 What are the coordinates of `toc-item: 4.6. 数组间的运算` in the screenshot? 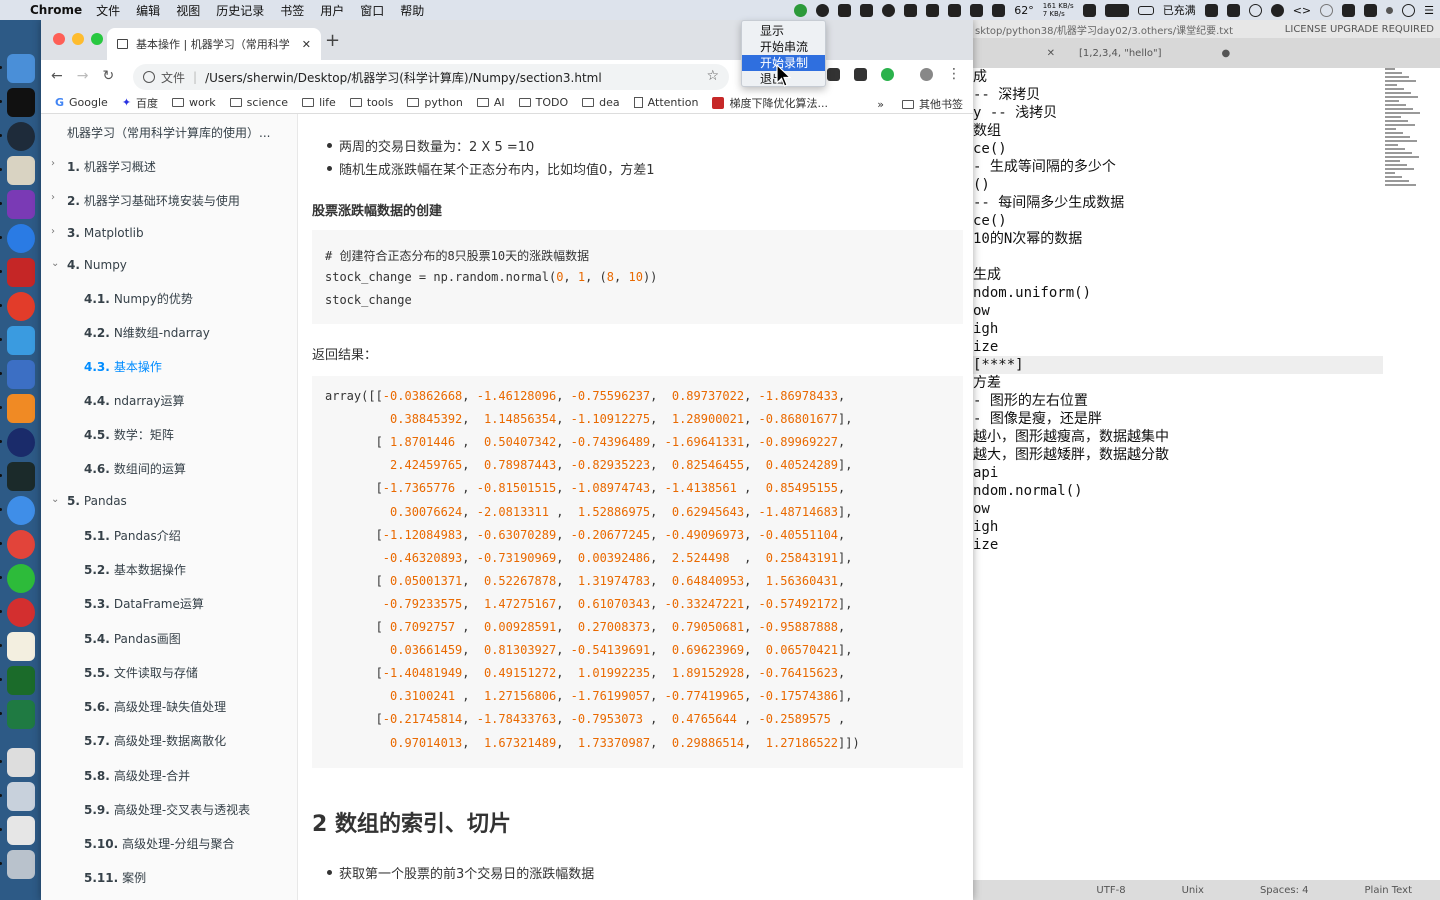 It's located at (135, 468).